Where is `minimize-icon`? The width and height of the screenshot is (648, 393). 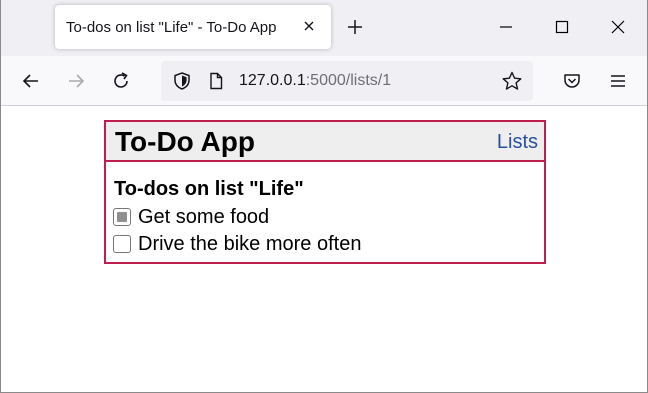
minimize-icon is located at coordinates (506, 27).